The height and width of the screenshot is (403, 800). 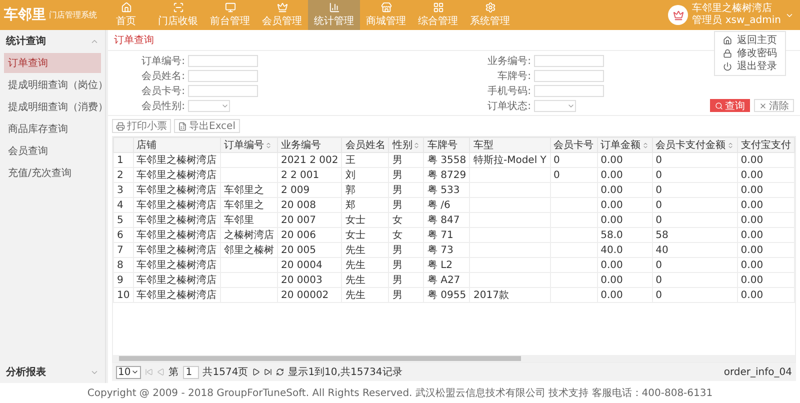 I want to click on brand-subtitle: 门店管理系统, so click(x=73, y=15).